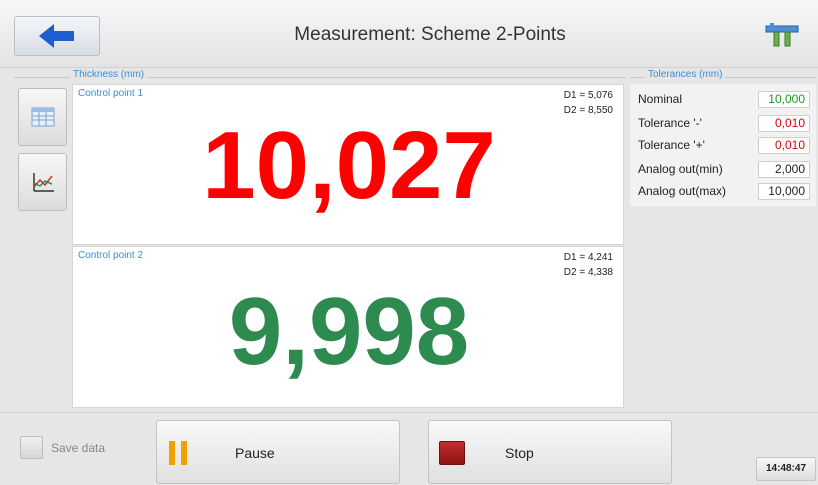 This screenshot has height=485, width=818. What do you see at coordinates (349, 331) in the screenshot?
I see `control-point-2-value: 9,998` at bounding box center [349, 331].